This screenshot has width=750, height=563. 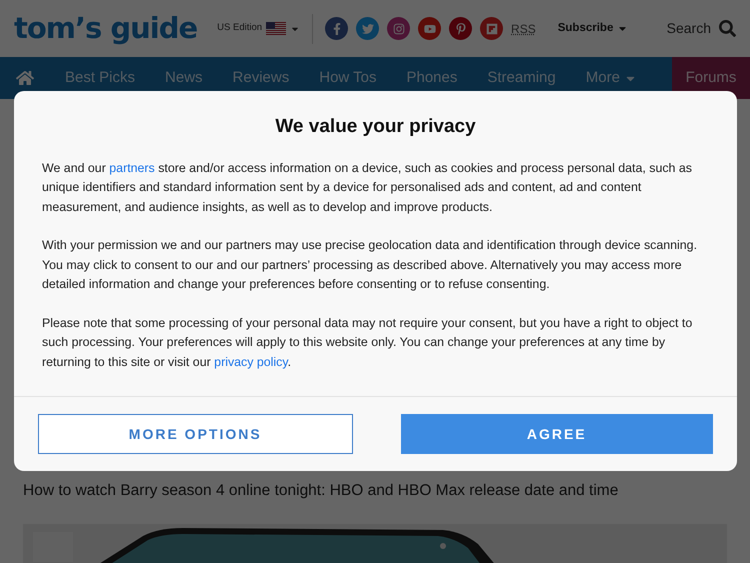 What do you see at coordinates (368, 28) in the screenshot?
I see `twitter-icon` at bounding box center [368, 28].